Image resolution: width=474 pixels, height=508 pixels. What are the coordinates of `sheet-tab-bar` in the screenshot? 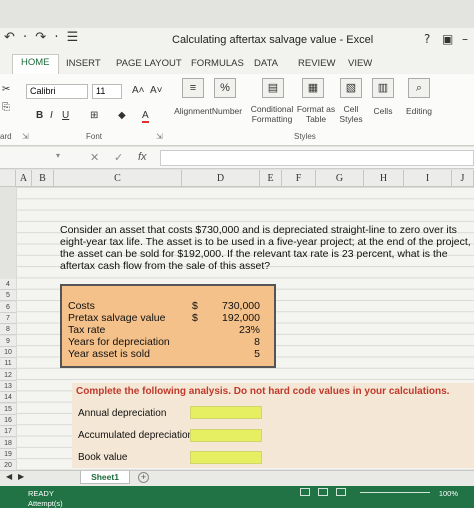 It's located at (237, 478).